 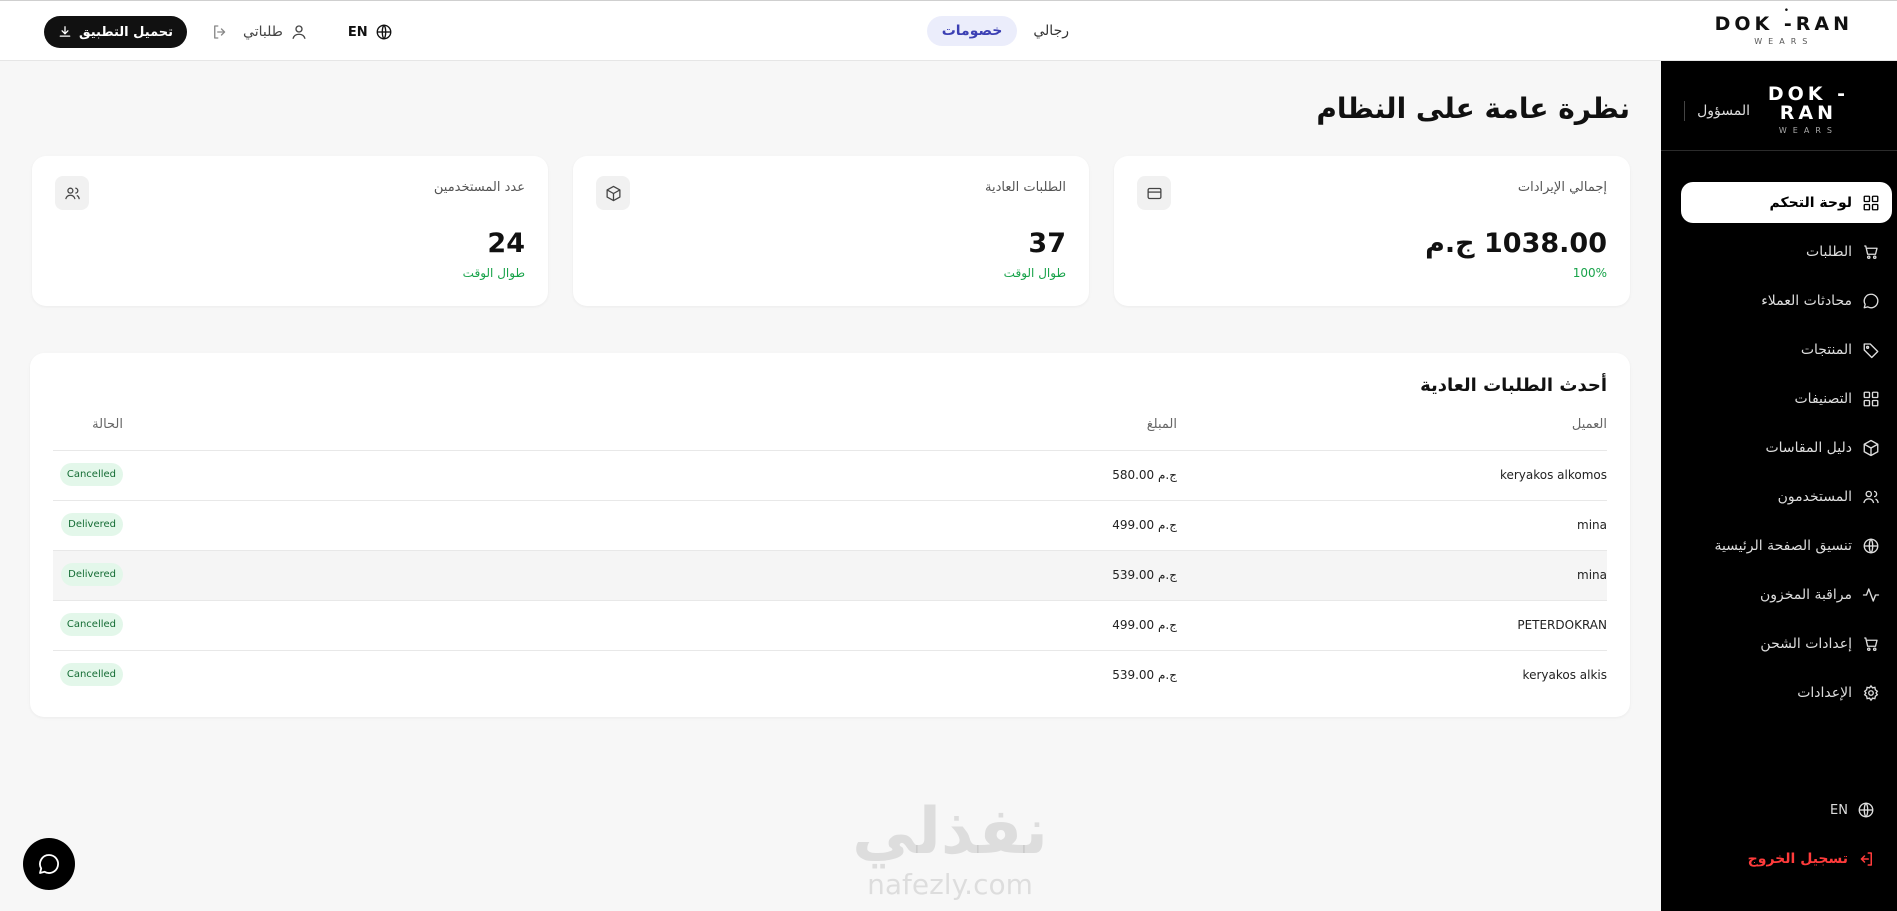 What do you see at coordinates (1871, 300) in the screenshot?
I see `chat-bubble-icon` at bounding box center [1871, 300].